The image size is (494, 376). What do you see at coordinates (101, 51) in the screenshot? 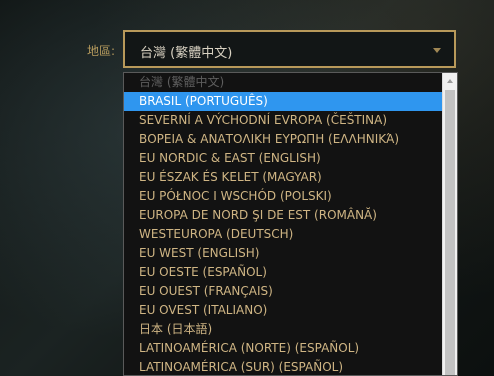
I see `region-label: 地區:` at bounding box center [101, 51].